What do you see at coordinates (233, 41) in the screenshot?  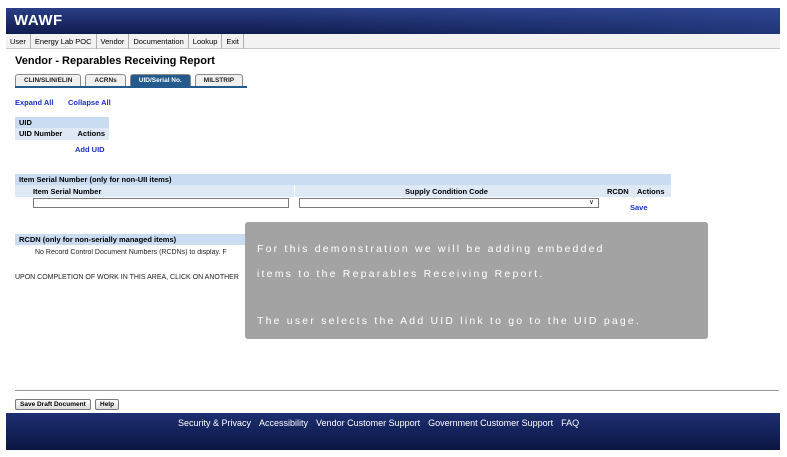 I see `menu-item-exit: Exit` at bounding box center [233, 41].